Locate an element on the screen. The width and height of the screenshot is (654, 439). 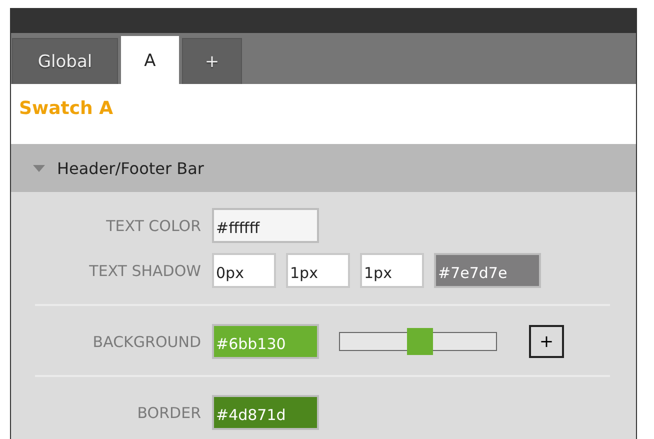
slider-thumb is located at coordinates (419, 341).